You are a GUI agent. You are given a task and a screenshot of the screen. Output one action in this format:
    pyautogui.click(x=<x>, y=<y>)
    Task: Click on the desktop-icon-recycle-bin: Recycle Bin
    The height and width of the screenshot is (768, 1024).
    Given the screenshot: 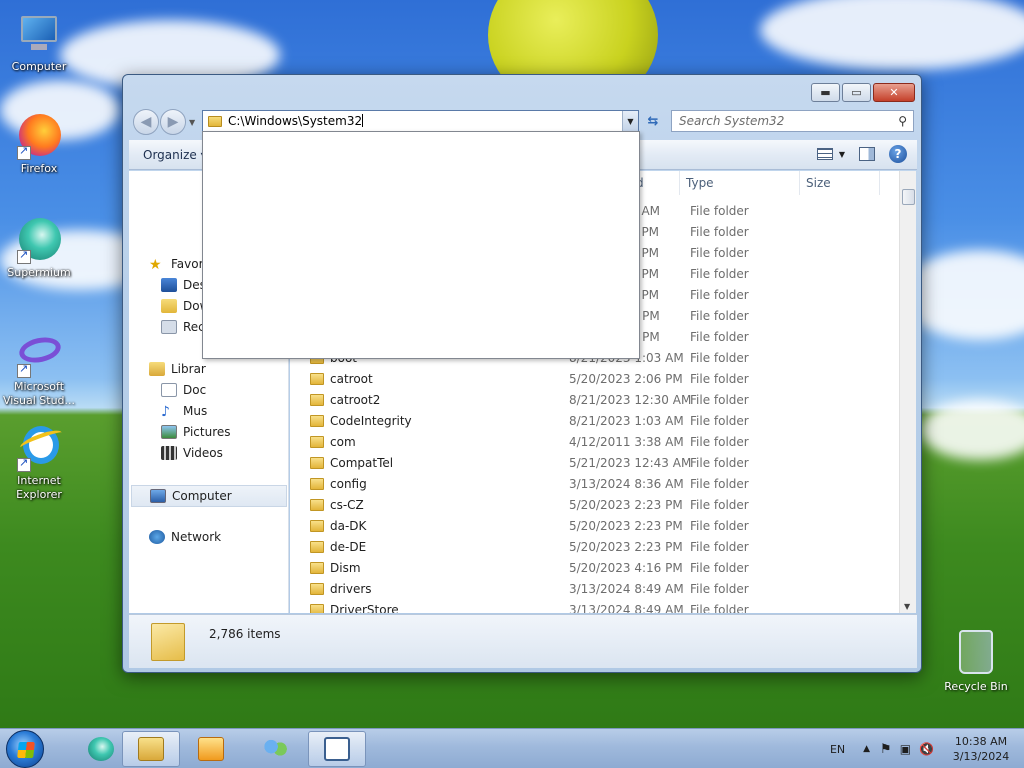 What is the action you would take?
    pyautogui.click(x=976, y=661)
    